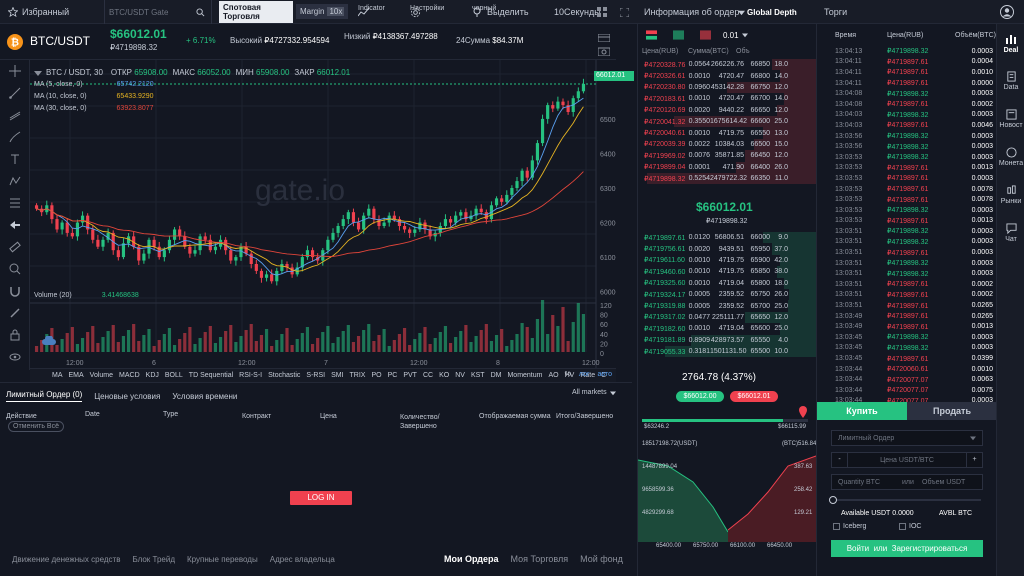 This screenshot has height=576, width=1024. Describe the element at coordinates (38, 73) in the screenshot. I see `collapse-icon` at that location.